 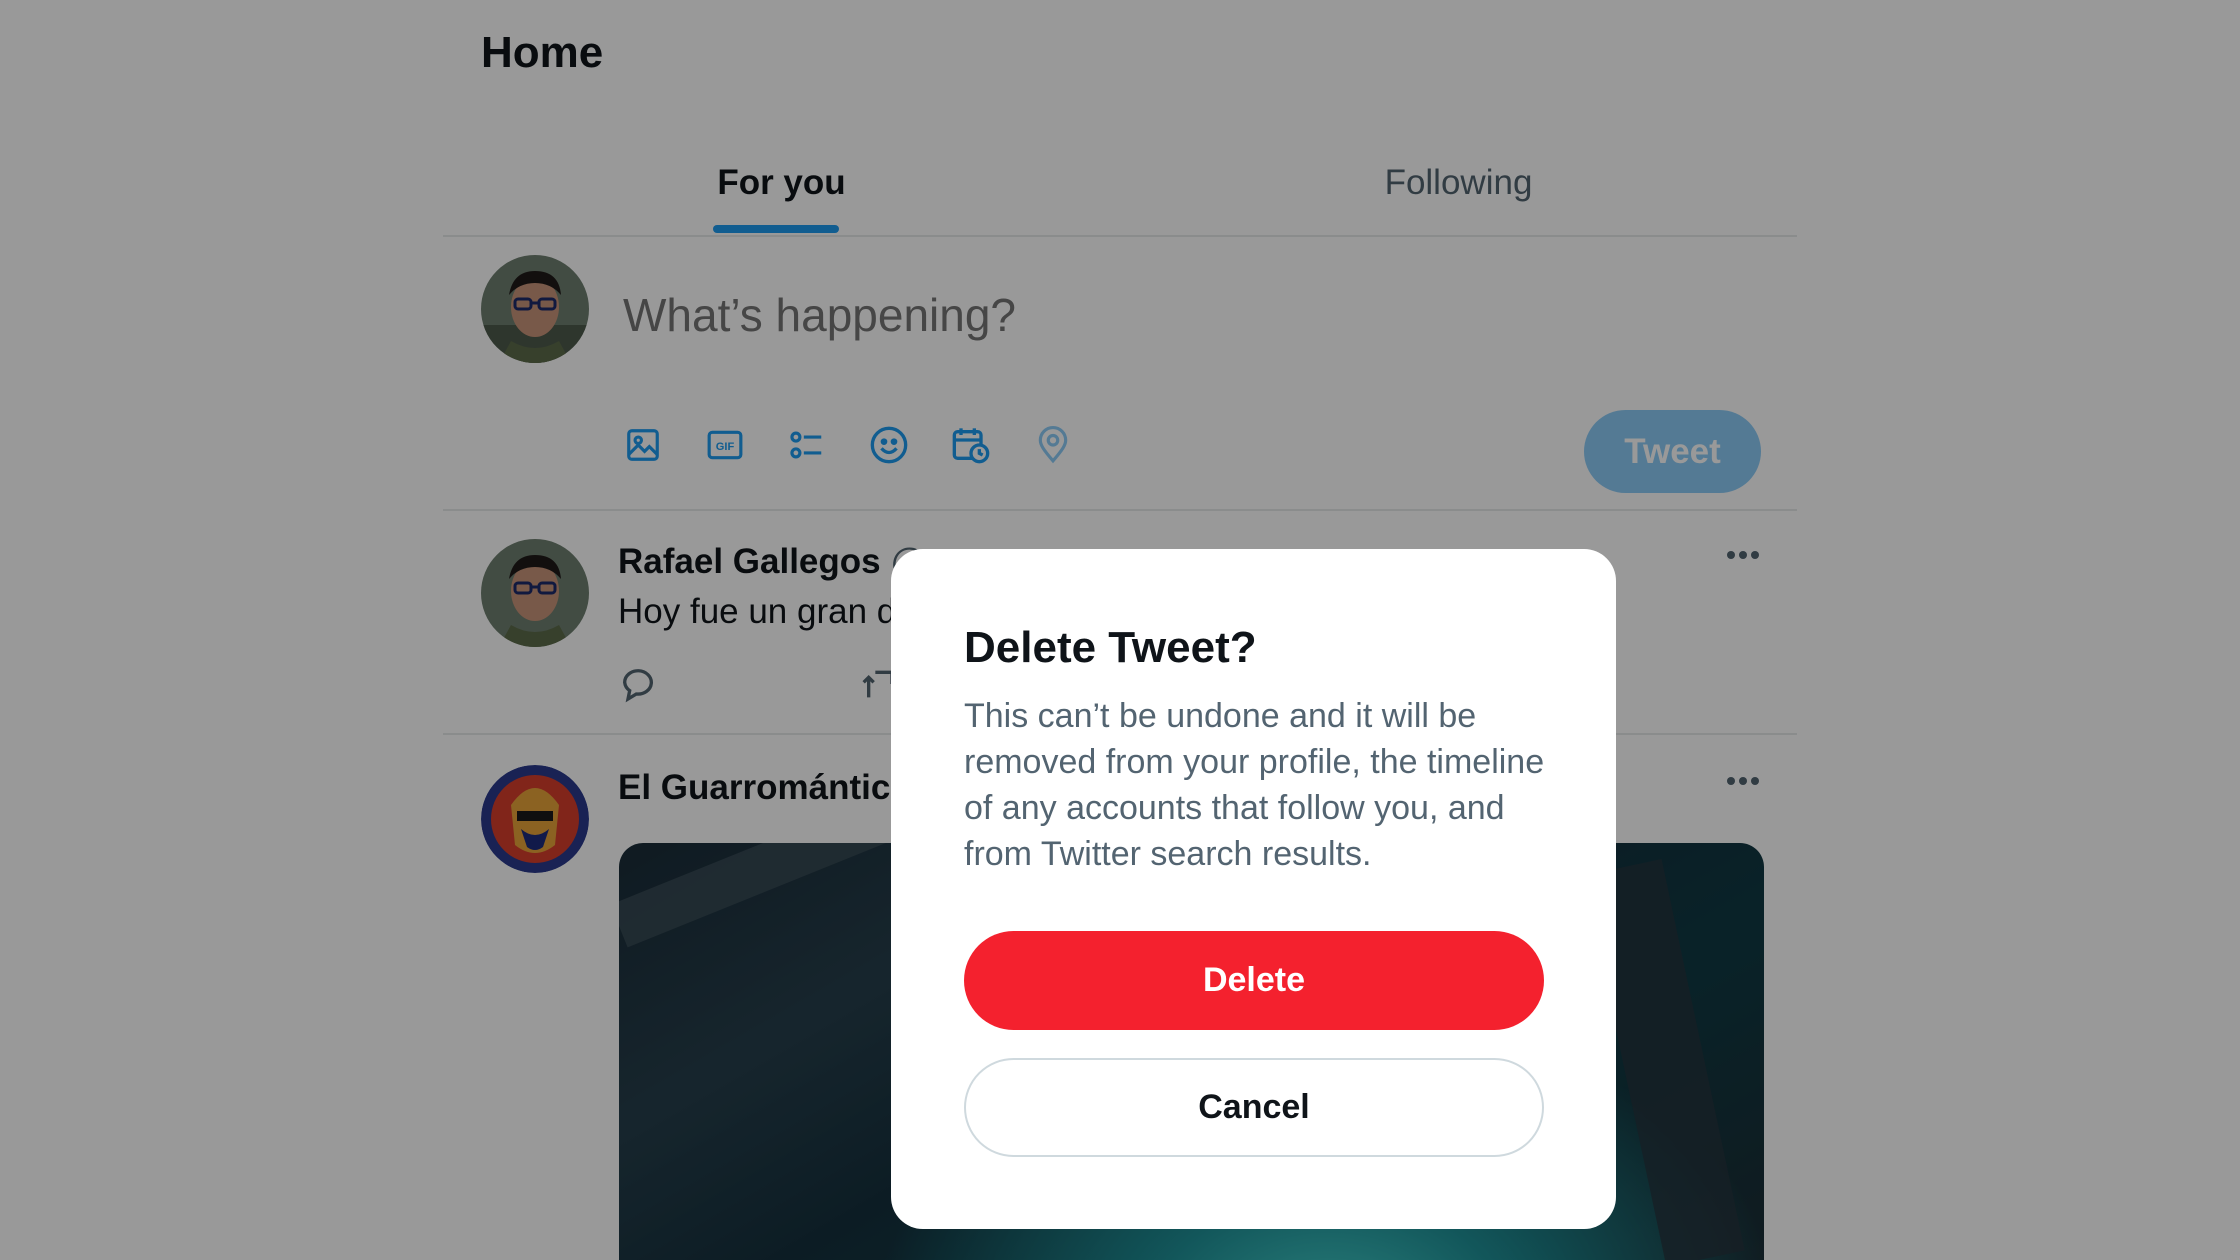 I want to click on delete-button: Delete, so click(x=1254, y=980).